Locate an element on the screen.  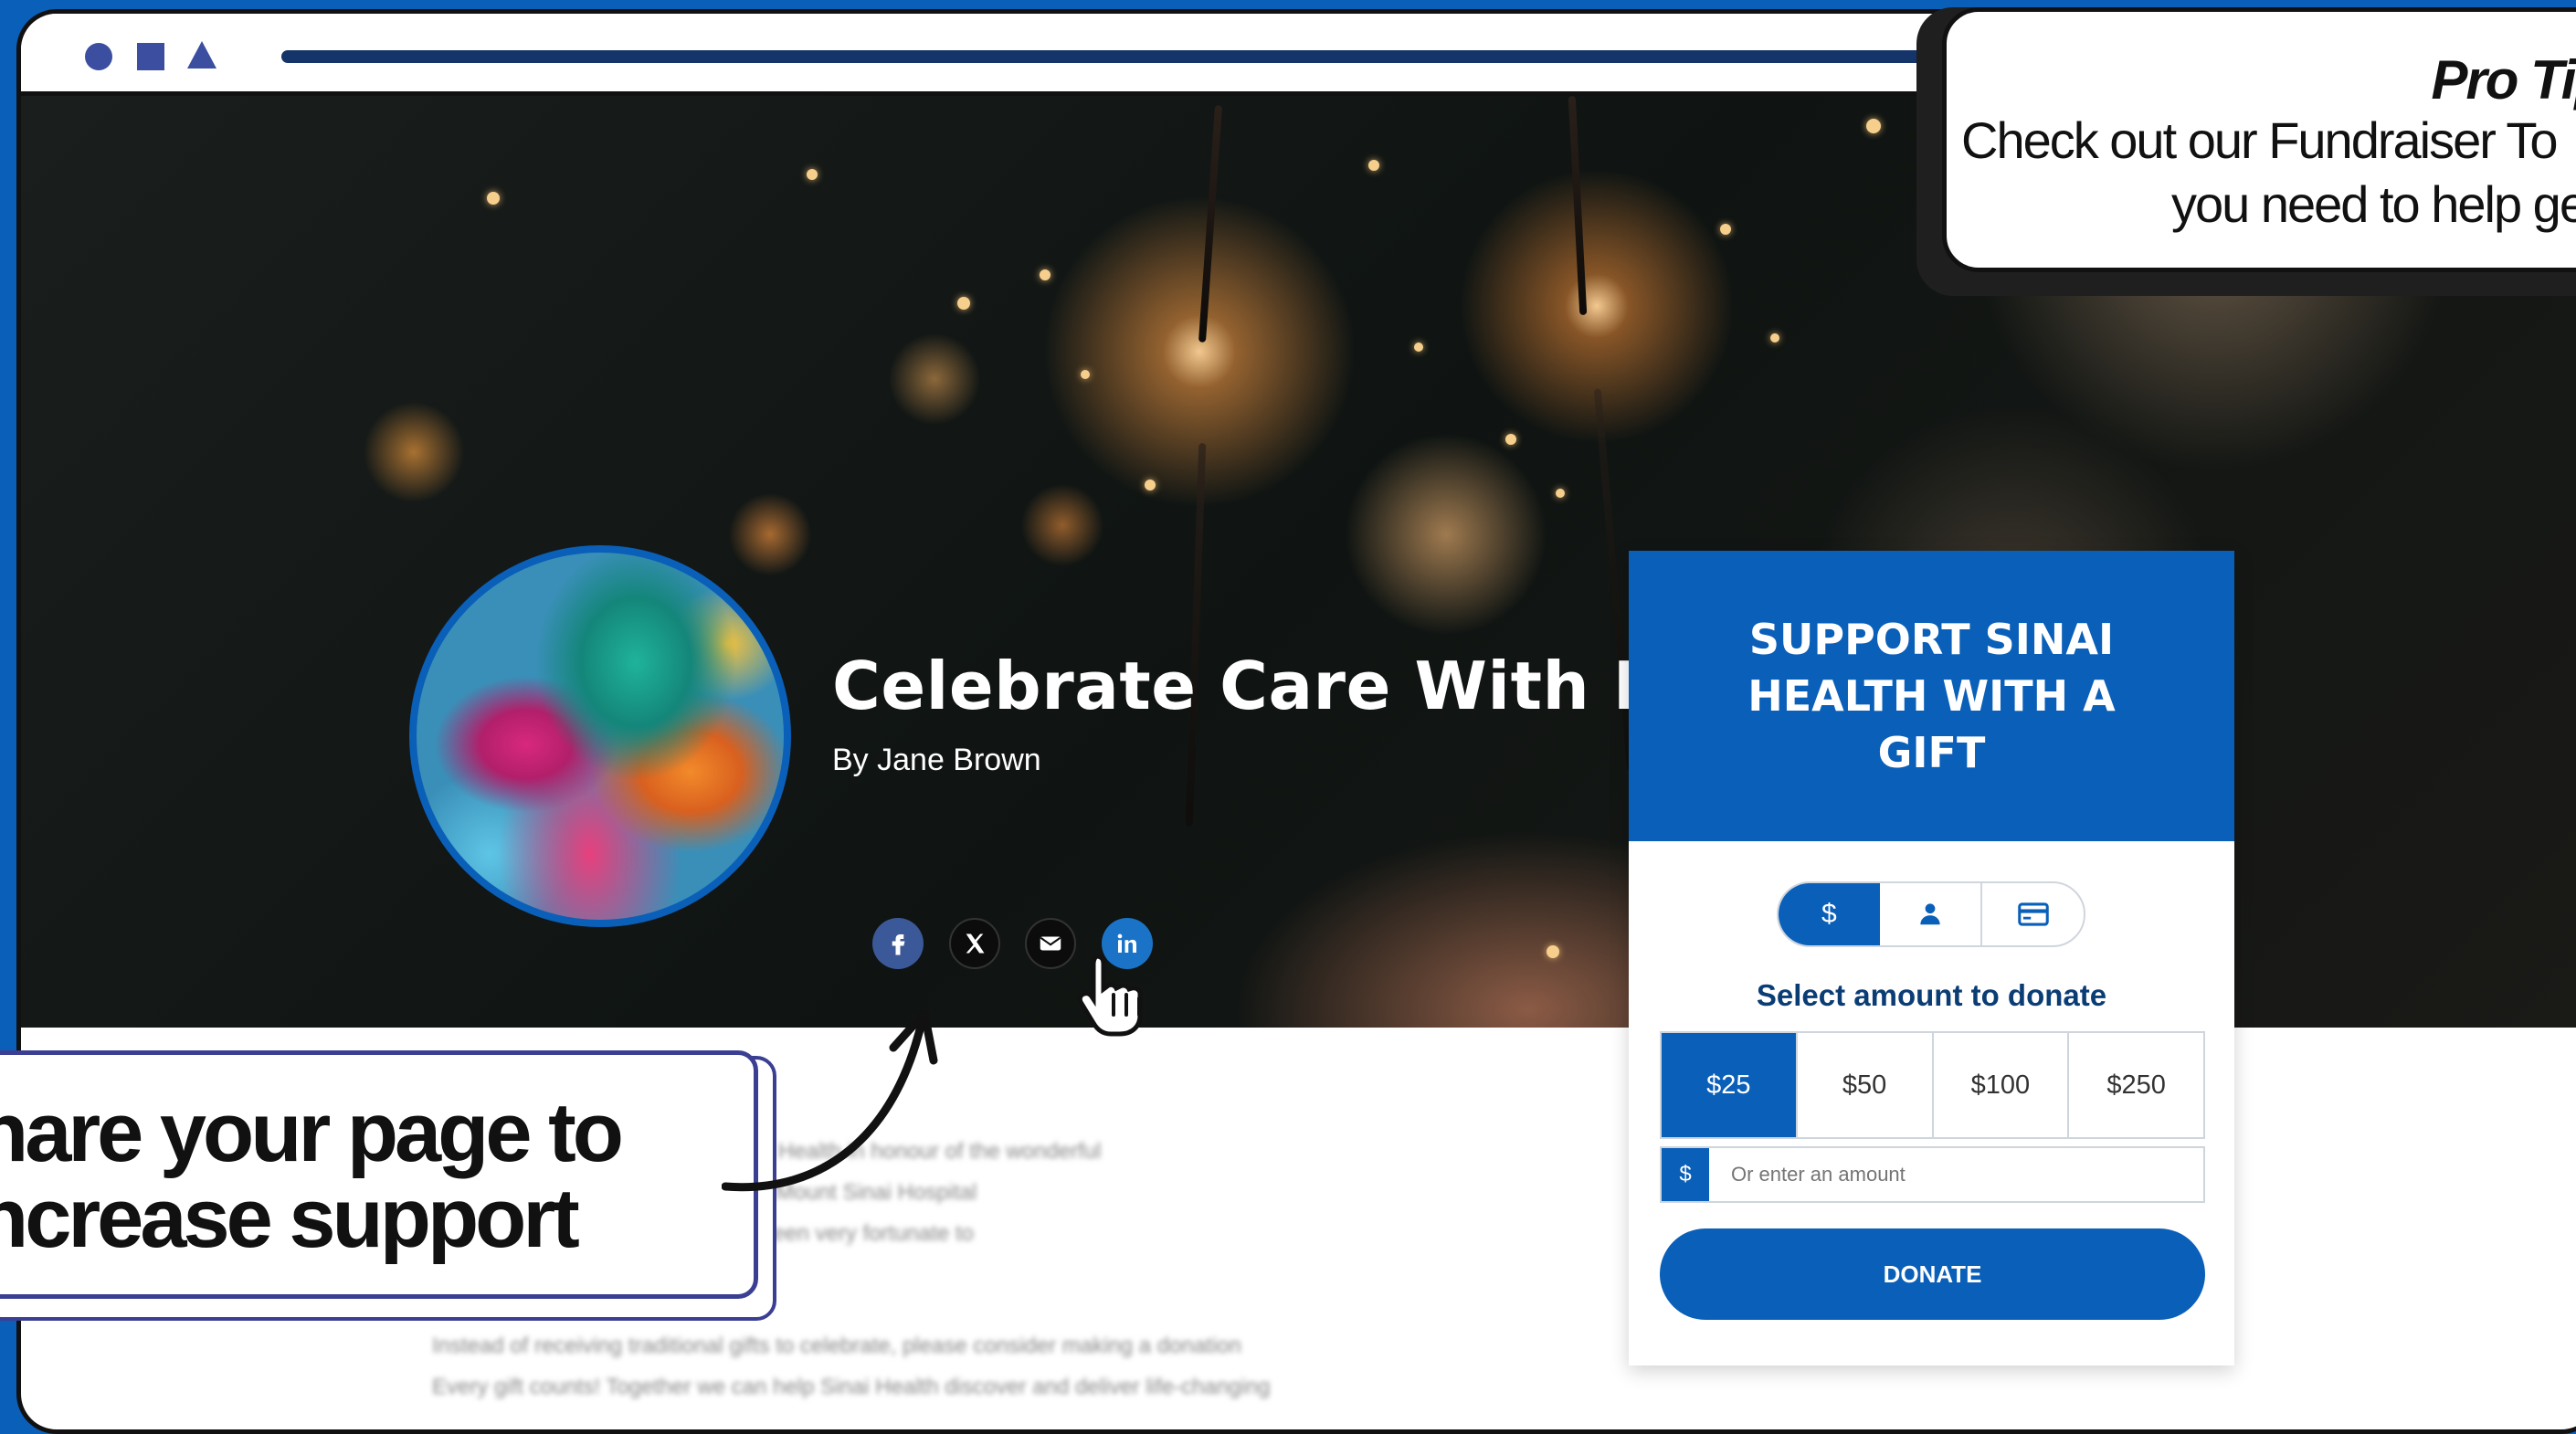
pro-tip-line: you need to help ge is located at coordinates (2373, 204).